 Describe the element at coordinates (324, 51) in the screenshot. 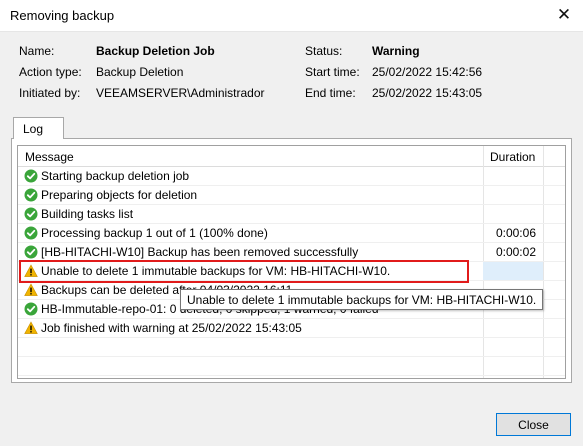

I see `status-label: Status:` at that location.